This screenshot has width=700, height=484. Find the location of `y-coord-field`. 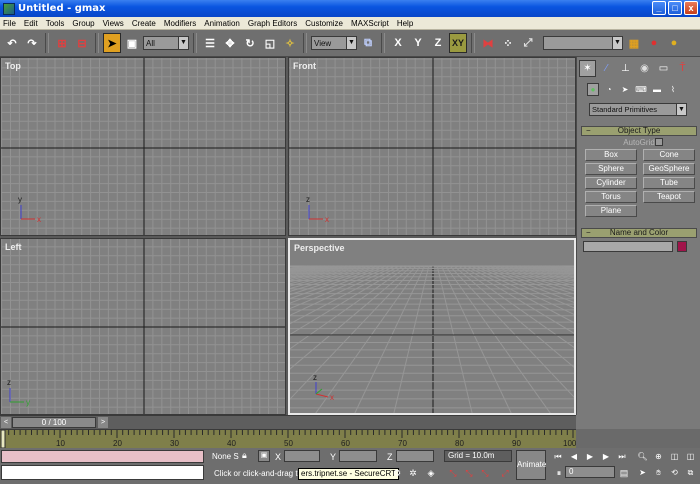

y-coord-field is located at coordinates (358, 456).